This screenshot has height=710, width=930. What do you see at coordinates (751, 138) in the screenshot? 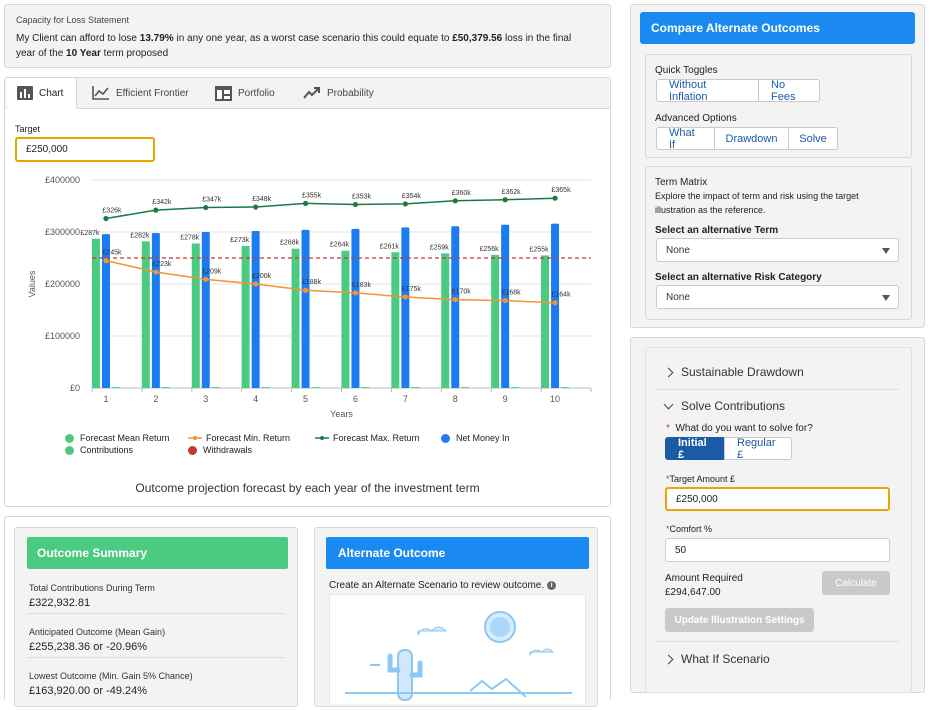
I see `drawdown-button: Drawdown` at bounding box center [751, 138].